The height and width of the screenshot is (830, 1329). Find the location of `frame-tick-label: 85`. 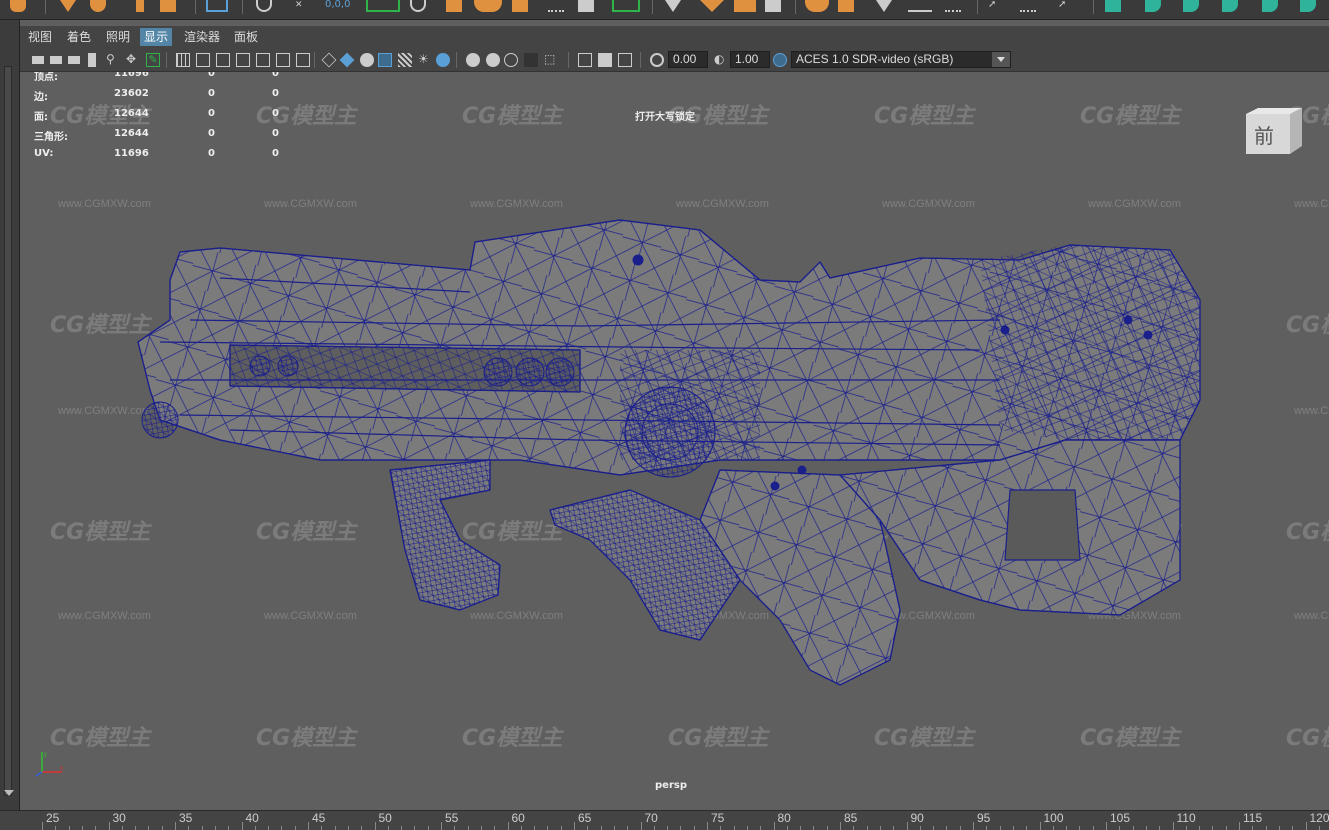

frame-tick-label: 85 is located at coordinates (851, 818).